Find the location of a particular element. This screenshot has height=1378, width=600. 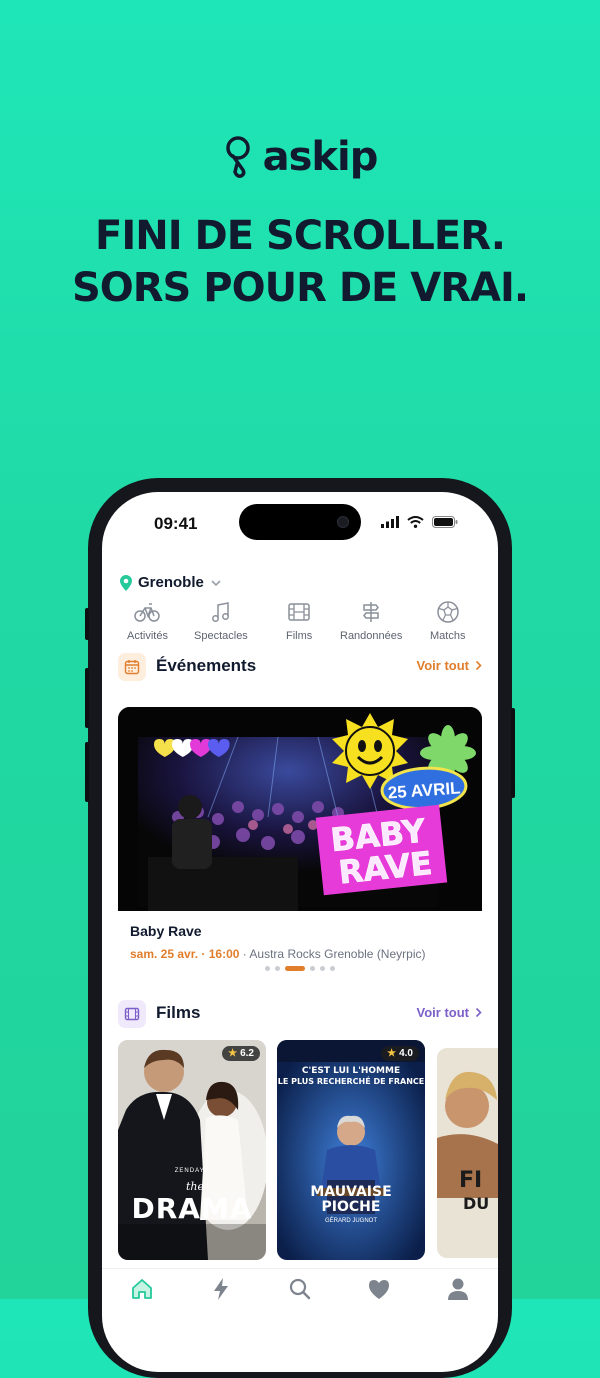

category-label: Matchs is located at coordinates (448, 636).